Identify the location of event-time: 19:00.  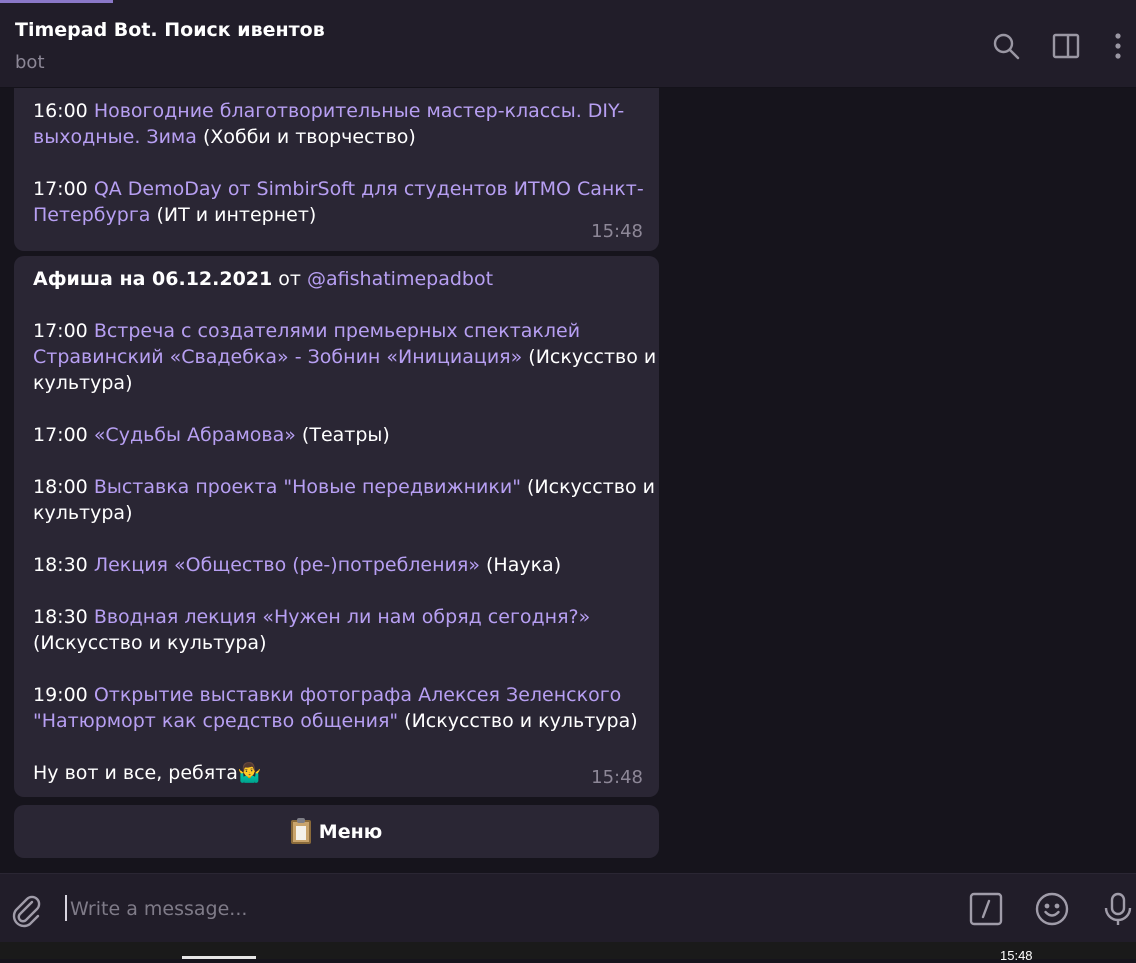
(60, 695).